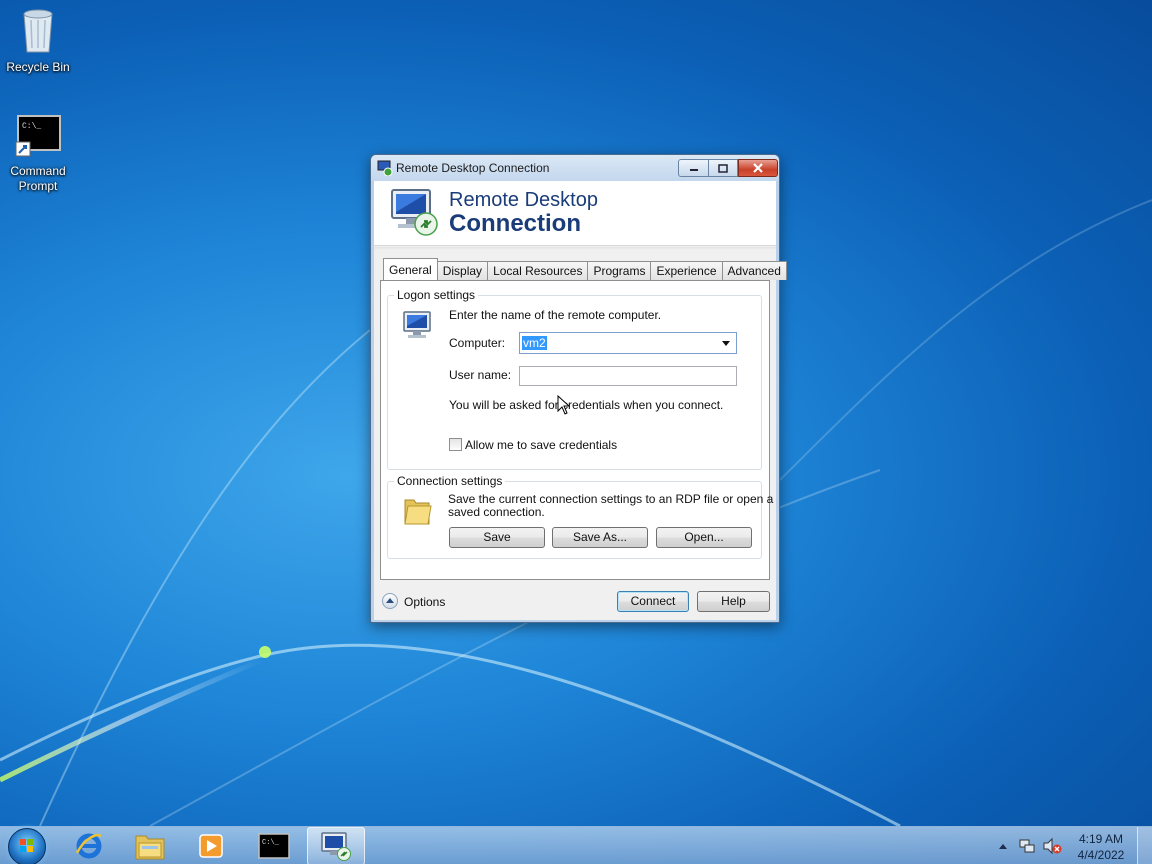 Image resolution: width=1152 pixels, height=864 pixels. What do you see at coordinates (38, 186) in the screenshot?
I see `command-prompt-label-line2: Prompt` at bounding box center [38, 186].